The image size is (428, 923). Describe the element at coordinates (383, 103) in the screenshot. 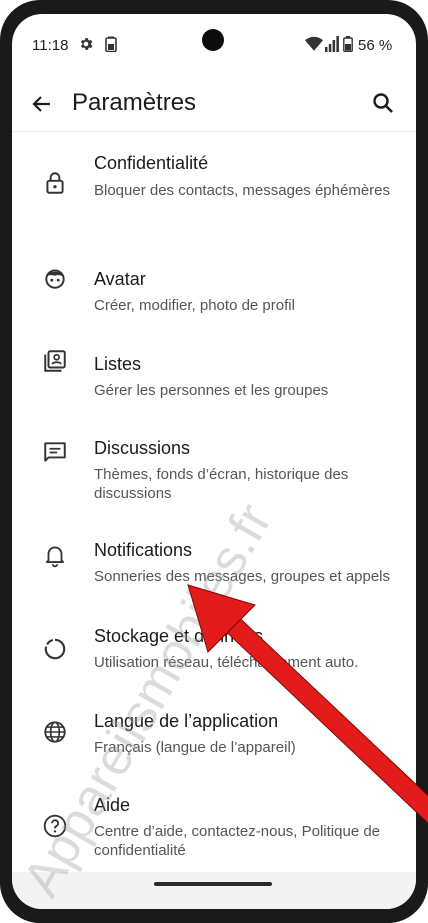

I see `search-icon` at that location.